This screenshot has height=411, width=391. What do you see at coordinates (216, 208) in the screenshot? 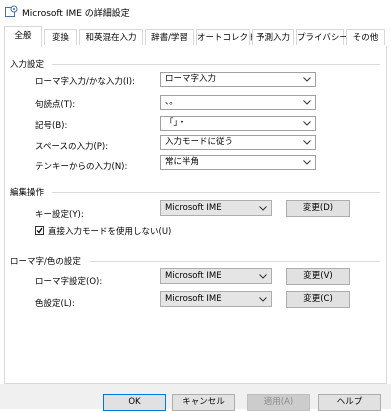
I see `key-settings-select: Microsoft IME` at bounding box center [216, 208].